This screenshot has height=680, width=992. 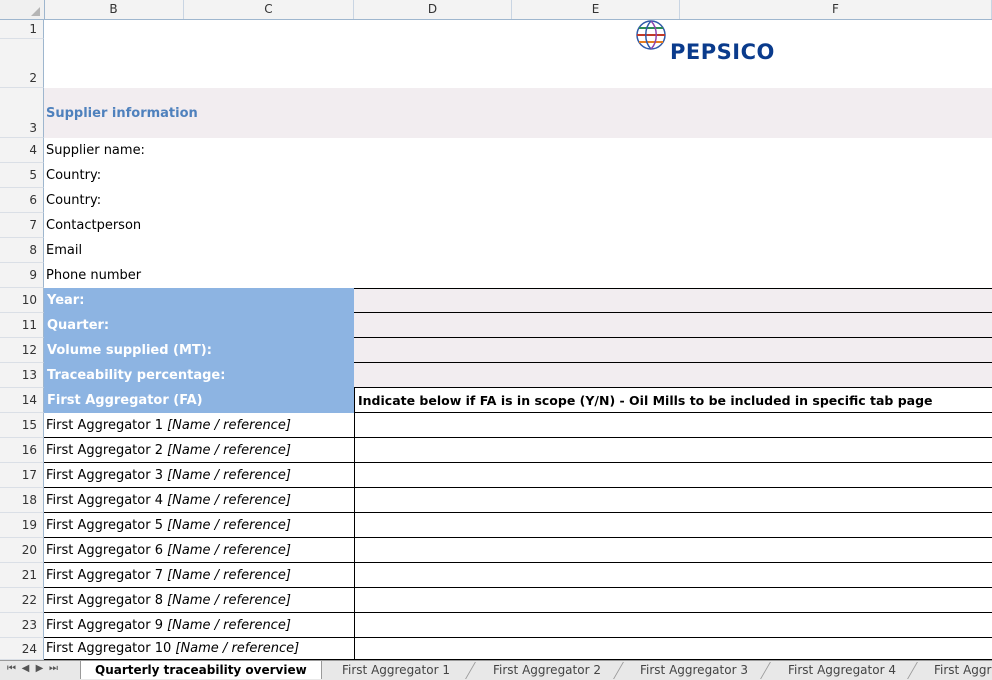 I want to click on pepsico-logo: PEPSICO, so click(x=734, y=45).